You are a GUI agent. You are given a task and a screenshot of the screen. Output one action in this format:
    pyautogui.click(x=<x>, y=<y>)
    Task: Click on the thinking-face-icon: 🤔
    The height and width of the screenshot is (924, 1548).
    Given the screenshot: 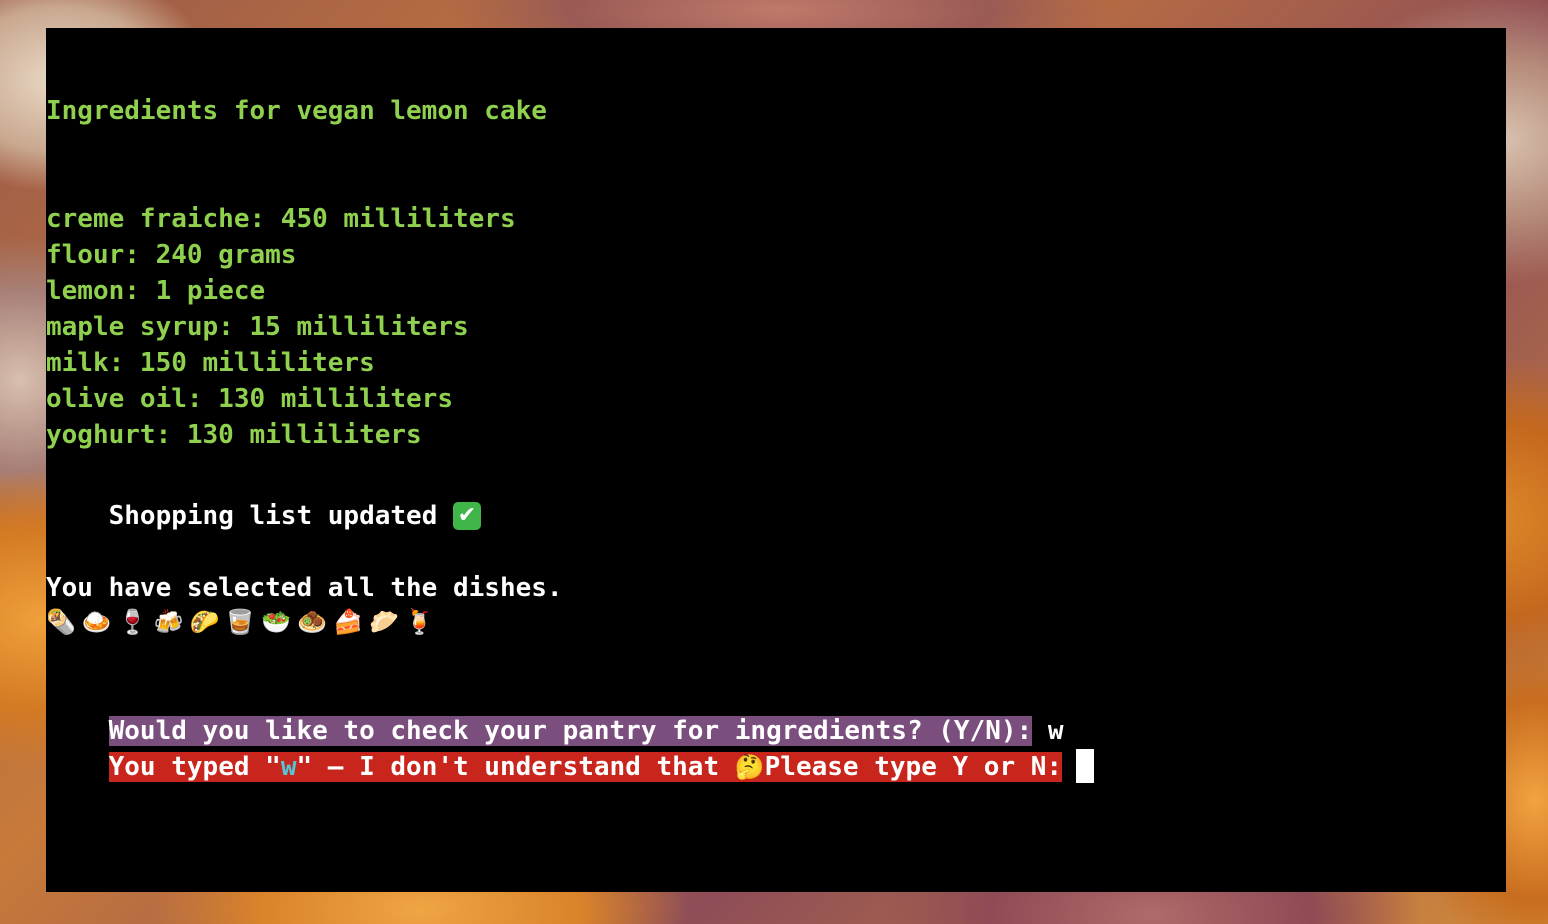 What is the action you would take?
    pyautogui.click(x=749, y=767)
    